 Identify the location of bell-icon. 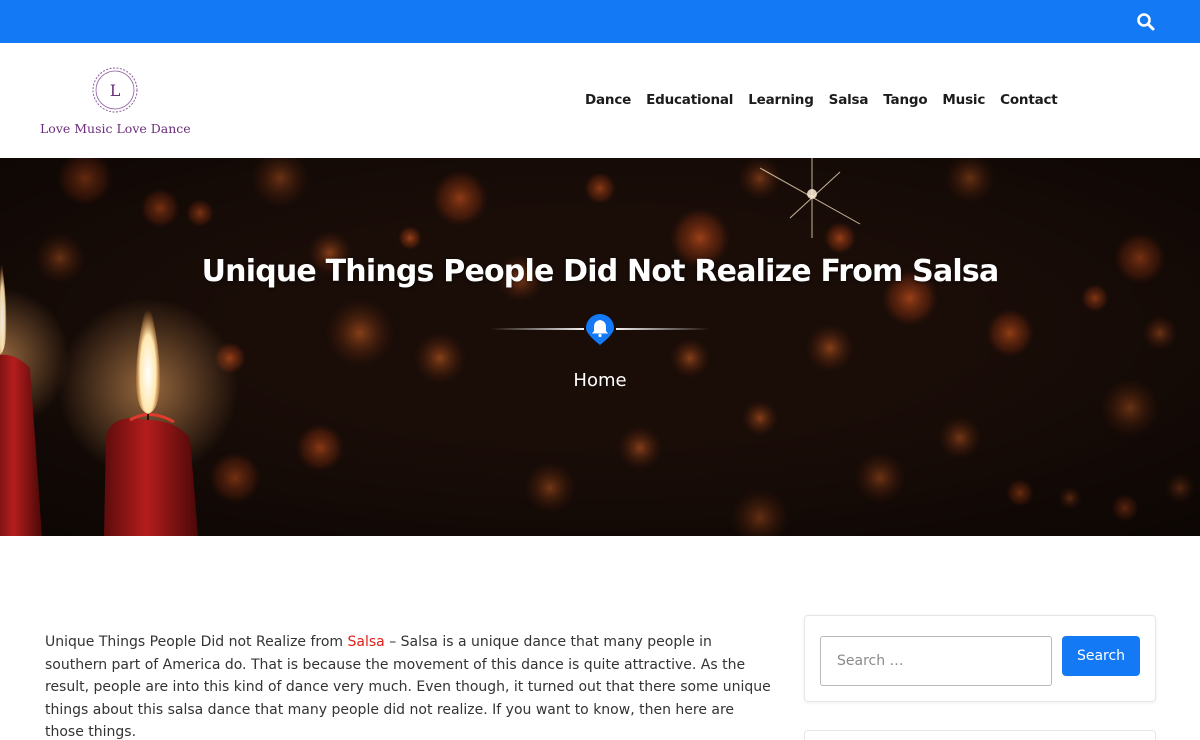
(600, 329).